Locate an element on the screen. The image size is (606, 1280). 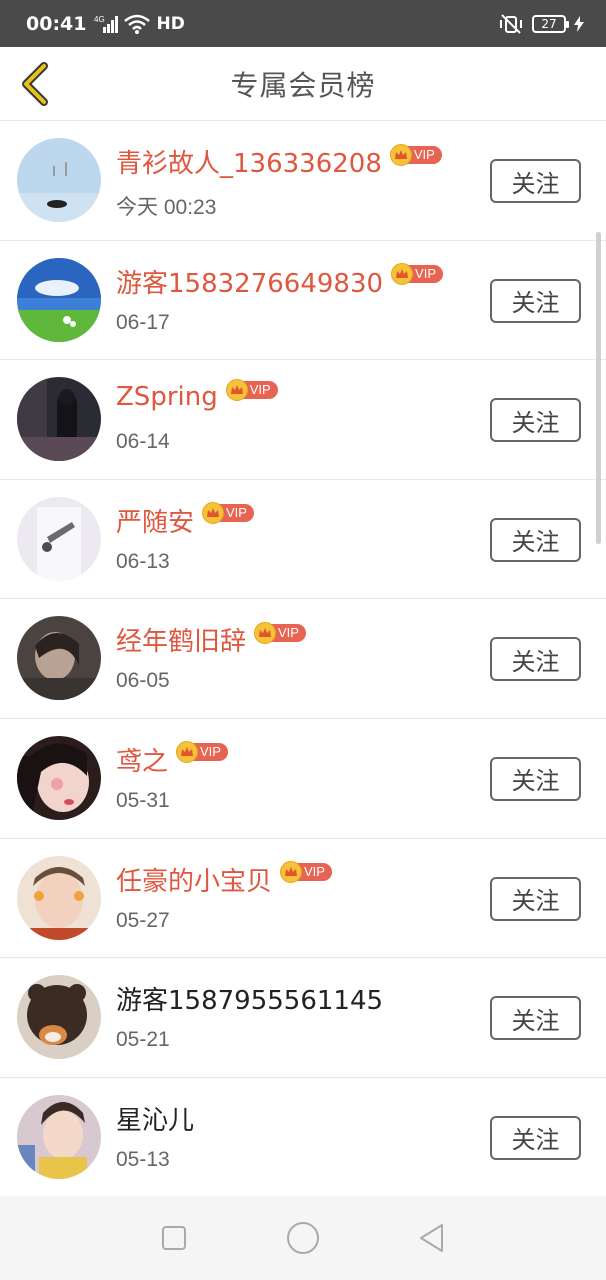
home-button is located at coordinates (303, 1238).